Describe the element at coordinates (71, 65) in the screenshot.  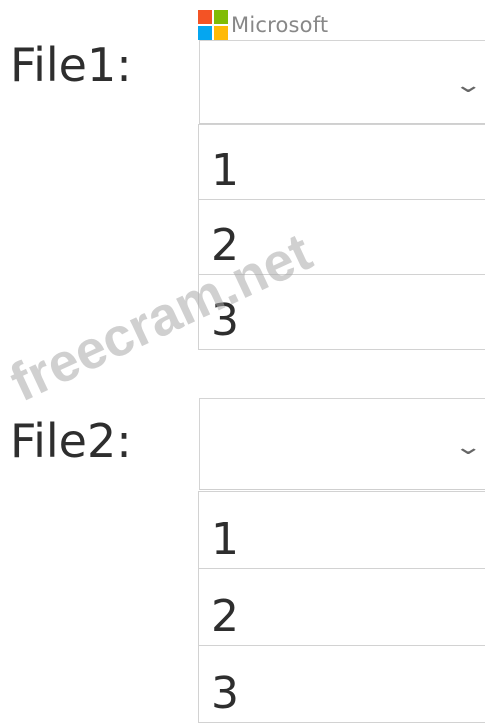
I see `file1-label: File1:` at that location.